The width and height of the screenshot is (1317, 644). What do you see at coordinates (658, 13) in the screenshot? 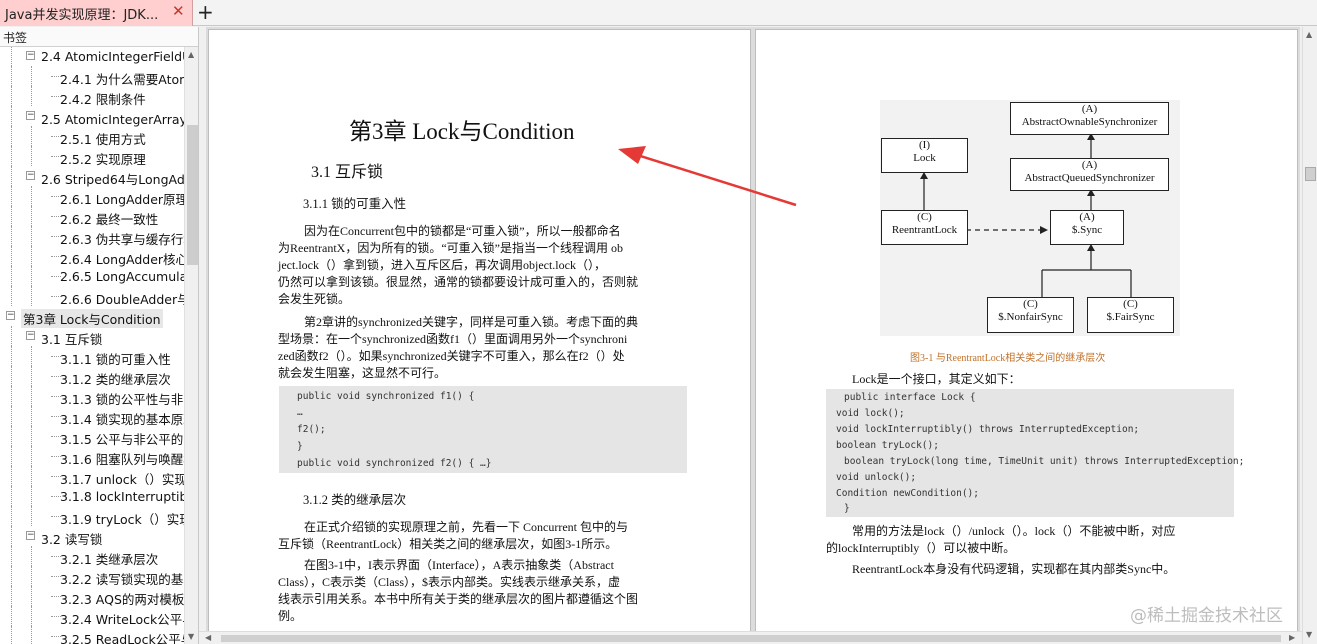
I see `tab-bar: Java并发实现原理：JDK... ✕ +` at bounding box center [658, 13].